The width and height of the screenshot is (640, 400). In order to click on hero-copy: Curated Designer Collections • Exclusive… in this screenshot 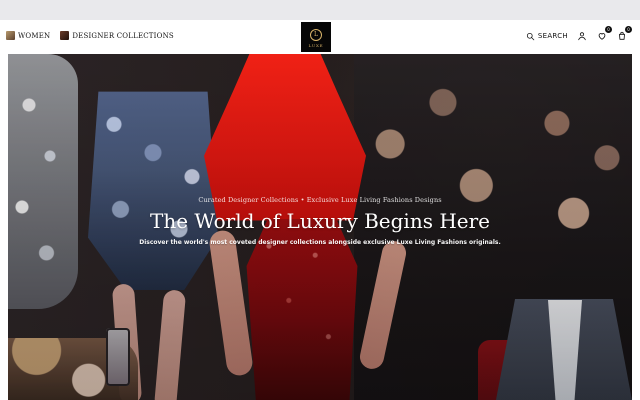, I will do `click(320, 221)`.